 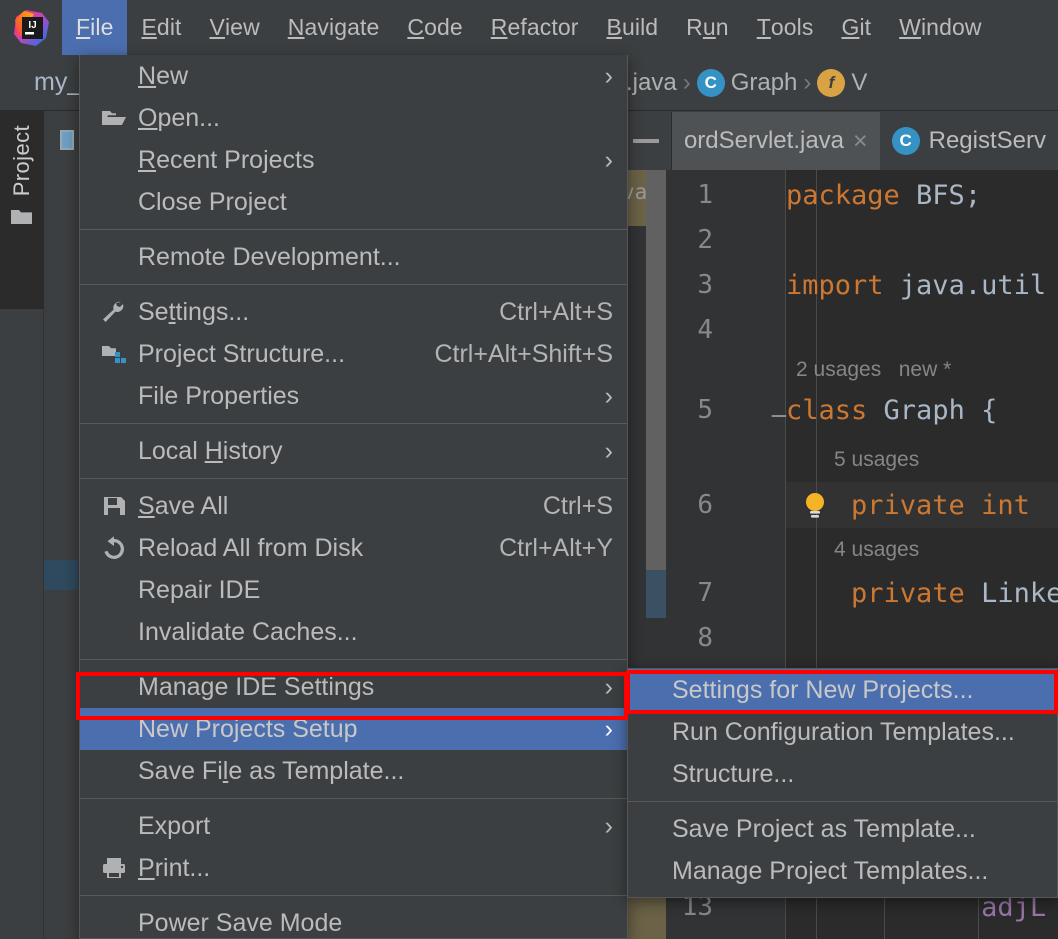 What do you see at coordinates (876, 550) in the screenshot?
I see `usage-hint: 4 usages` at bounding box center [876, 550].